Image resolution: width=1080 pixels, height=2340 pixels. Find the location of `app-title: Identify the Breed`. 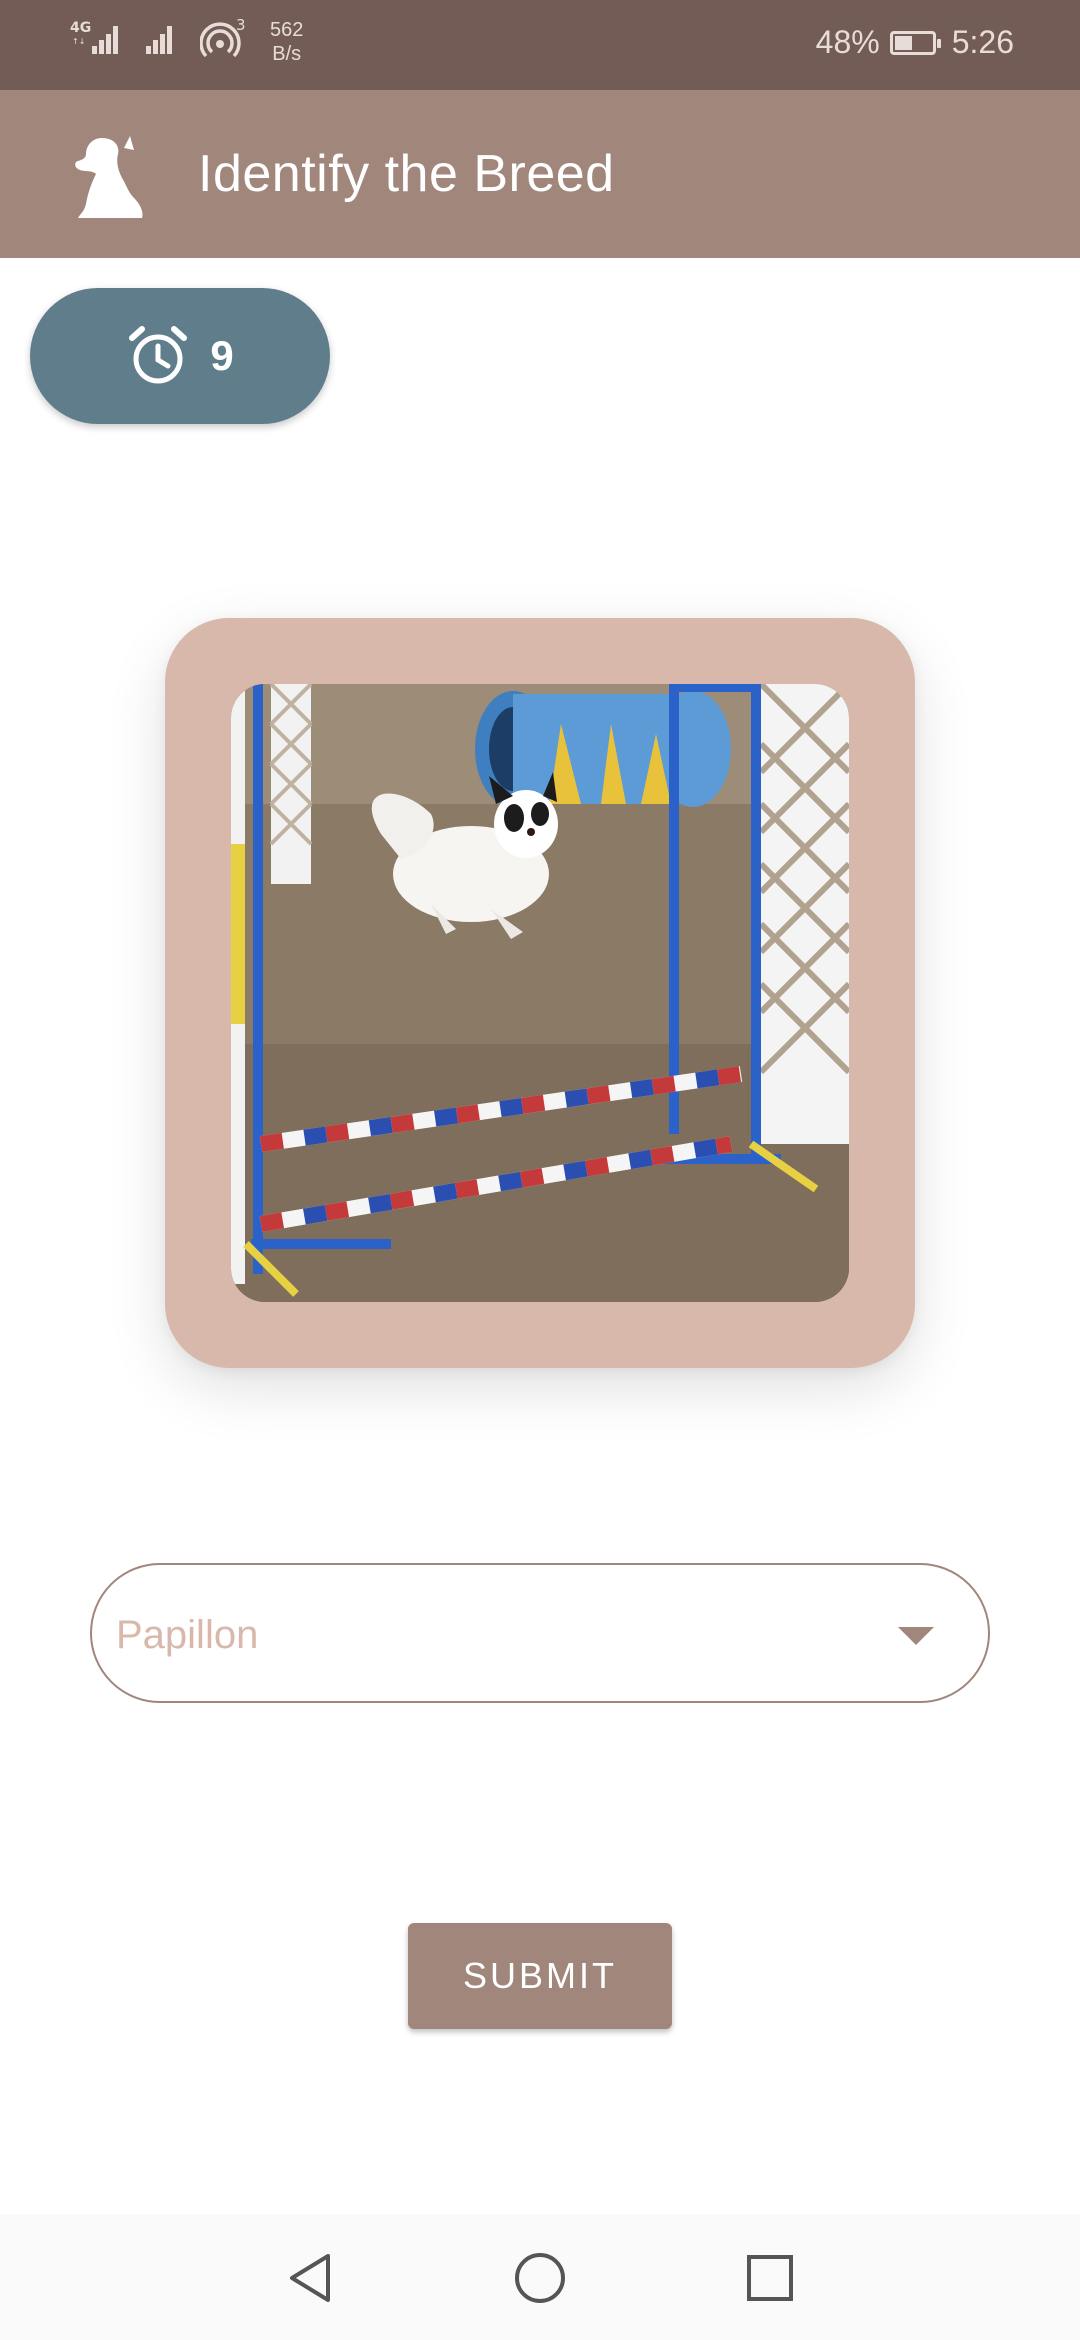

app-title: Identify the Breed is located at coordinates (406, 174).